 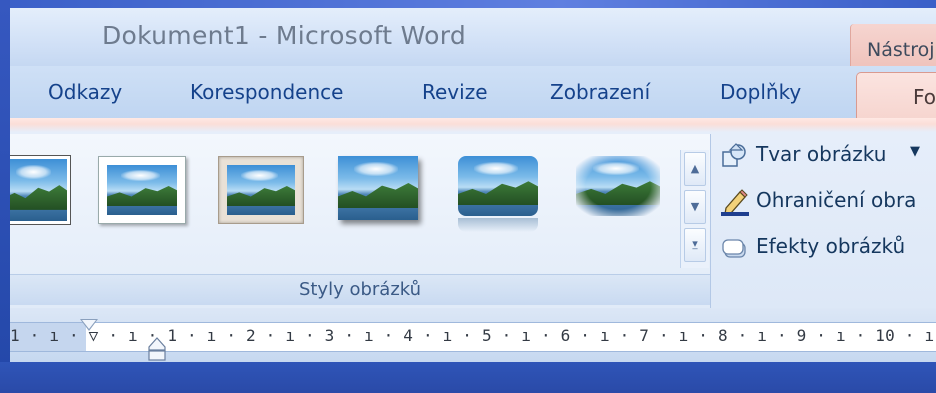 I want to click on slide-frame-top, so click(x=468, y=4).